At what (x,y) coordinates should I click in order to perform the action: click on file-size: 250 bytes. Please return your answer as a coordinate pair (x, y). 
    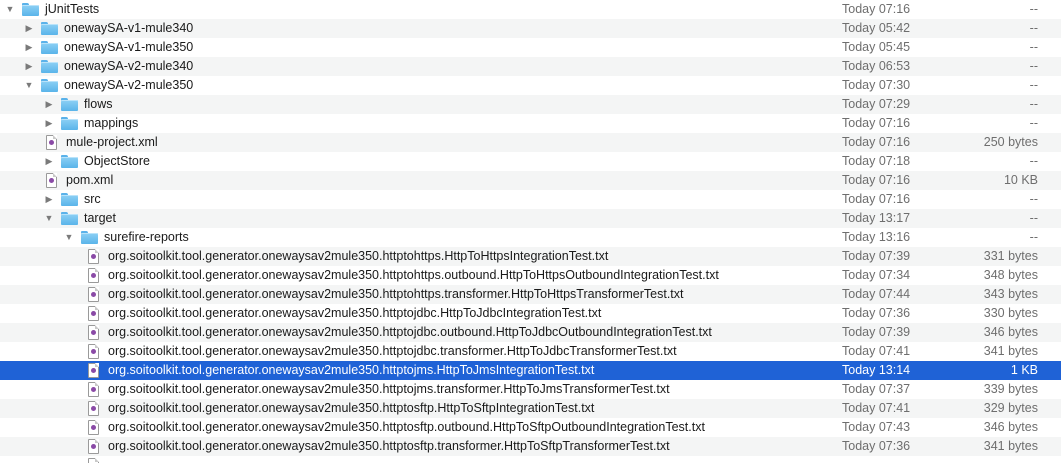
    Looking at the image, I should click on (1010, 142).